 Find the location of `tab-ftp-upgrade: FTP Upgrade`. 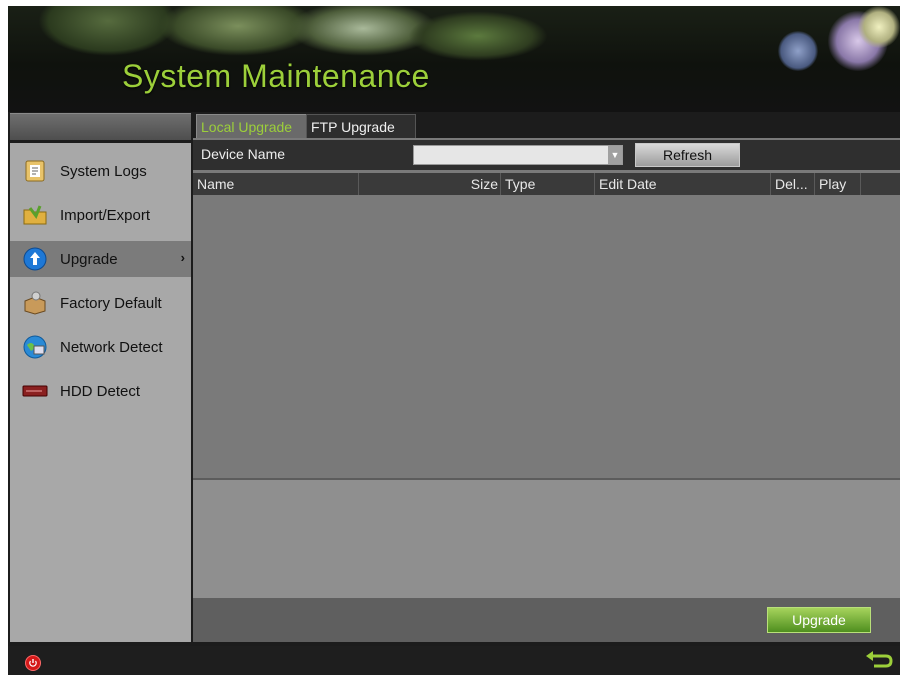

tab-ftp-upgrade: FTP Upgrade is located at coordinates (361, 126).